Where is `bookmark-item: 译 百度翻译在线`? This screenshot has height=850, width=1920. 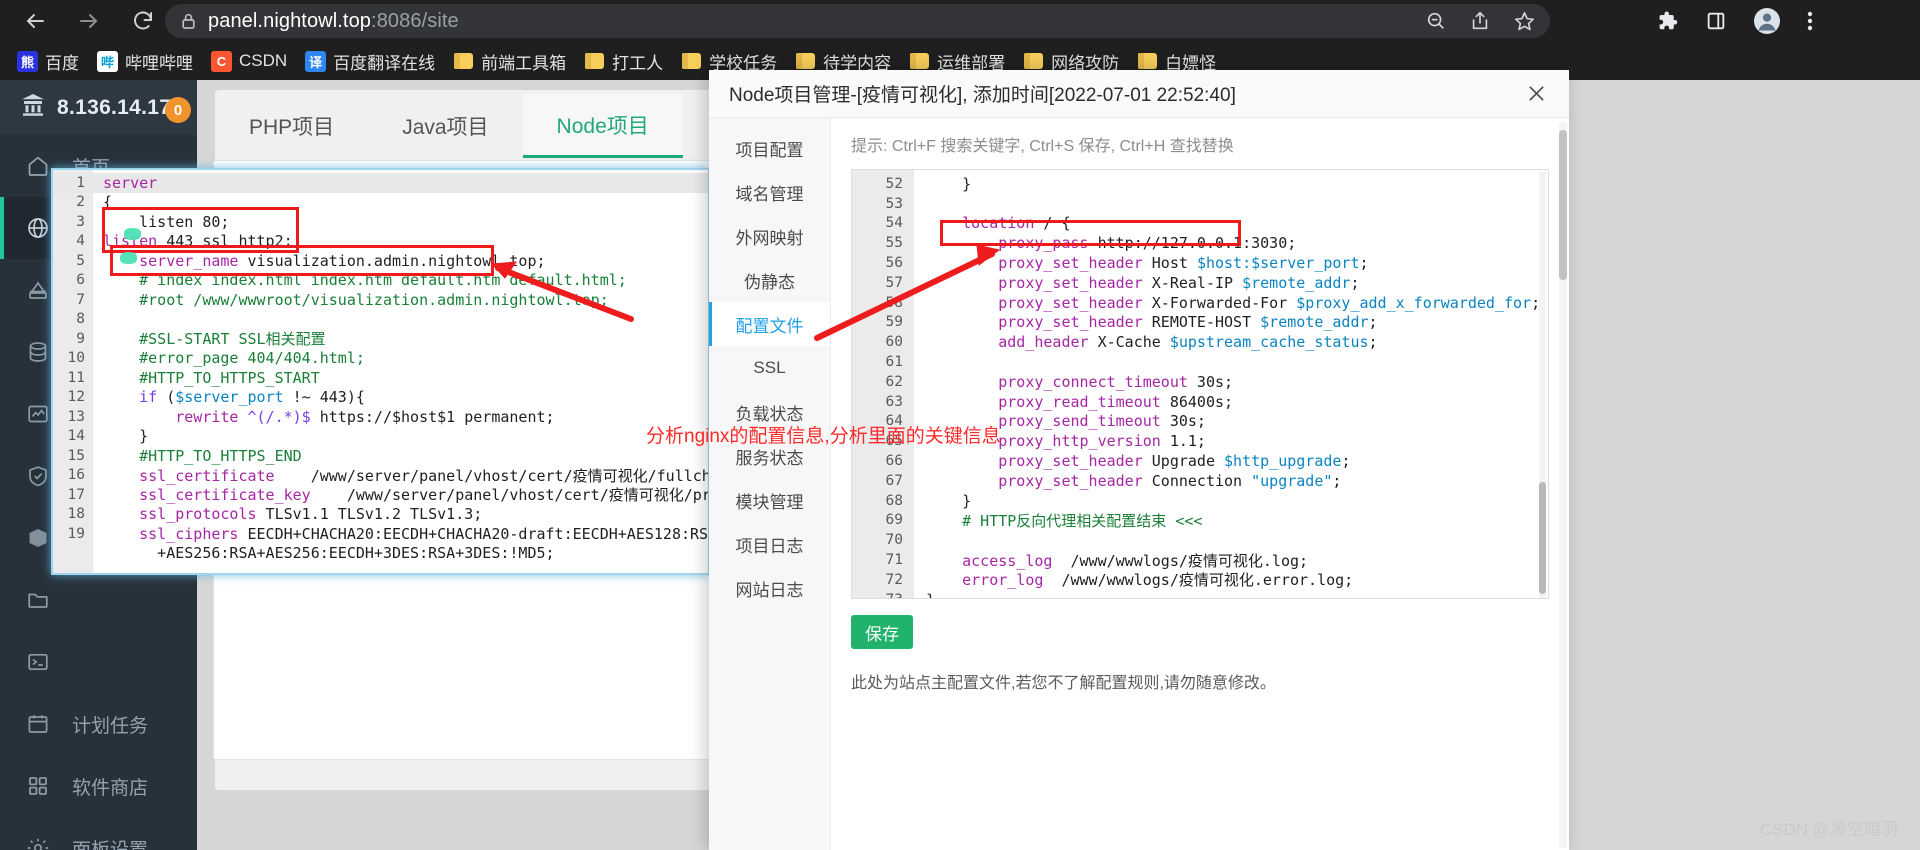
bookmark-item: 译 百度翻译在线 is located at coordinates (370, 61).